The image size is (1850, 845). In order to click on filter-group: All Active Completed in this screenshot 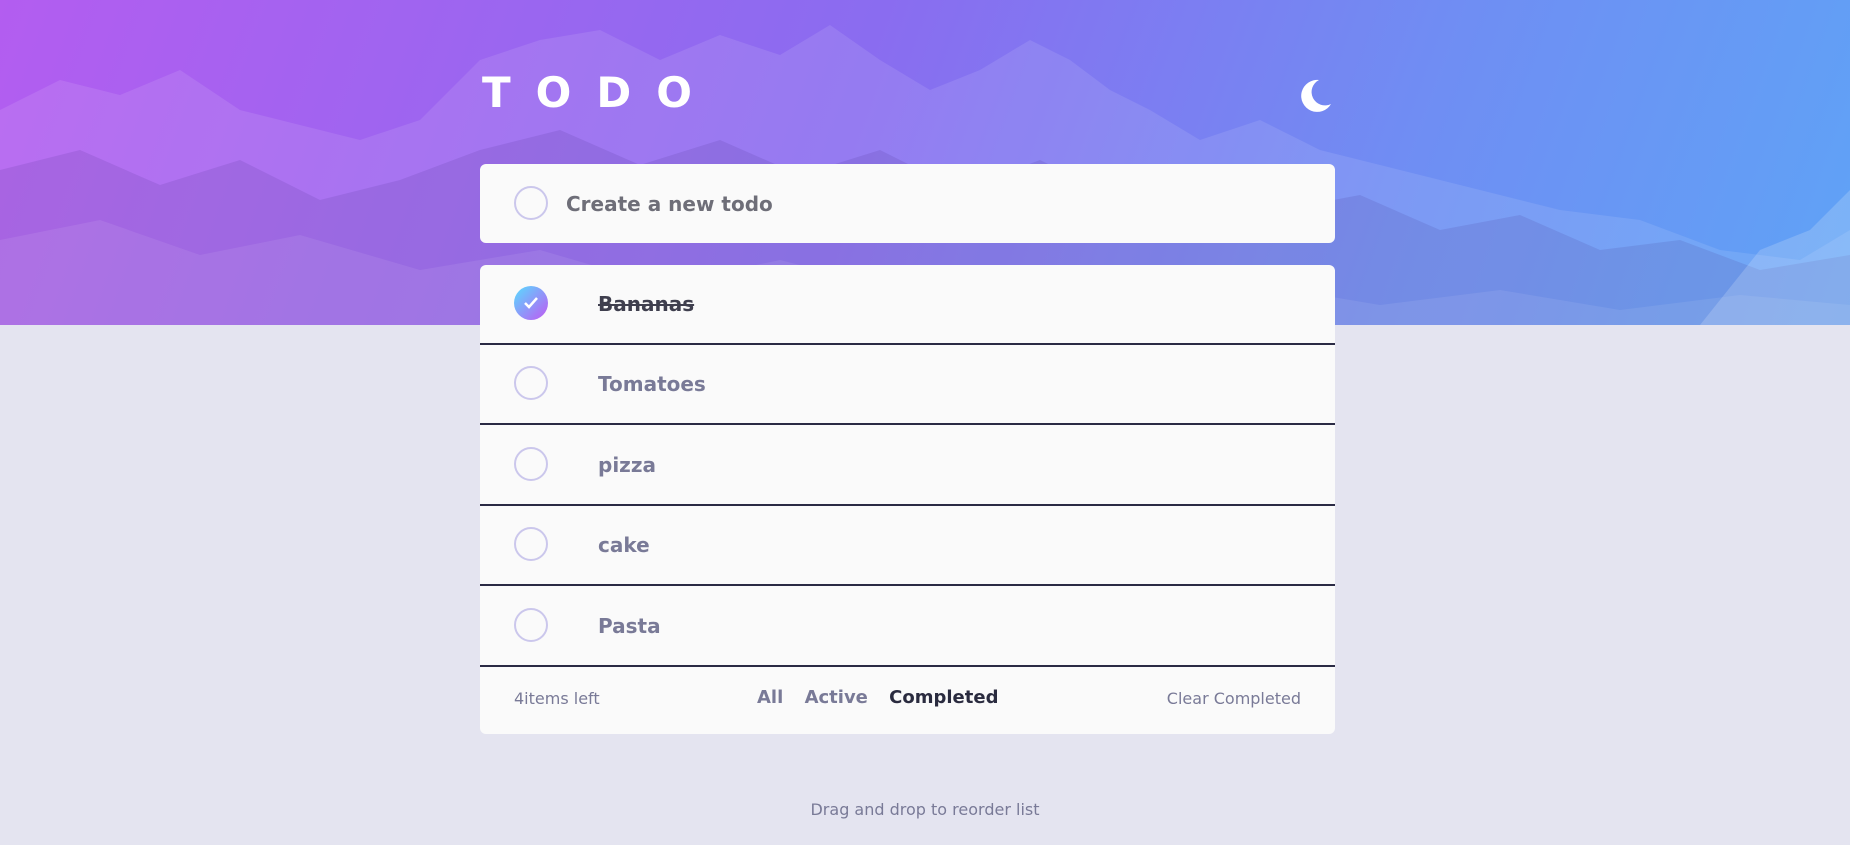, I will do `click(885, 697)`.